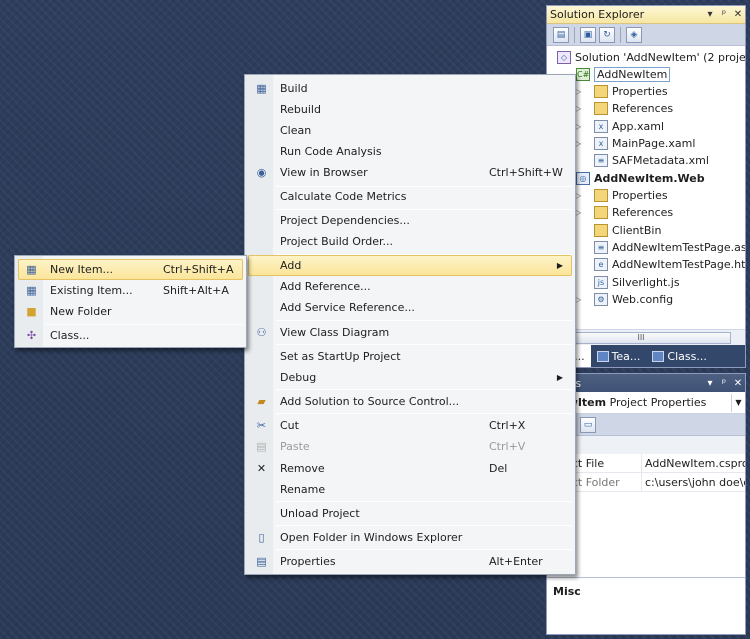 The image size is (750, 639). What do you see at coordinates (601, 108) in the screenshot?
I see `references-folder-icon` at bounding box center [601, 108].